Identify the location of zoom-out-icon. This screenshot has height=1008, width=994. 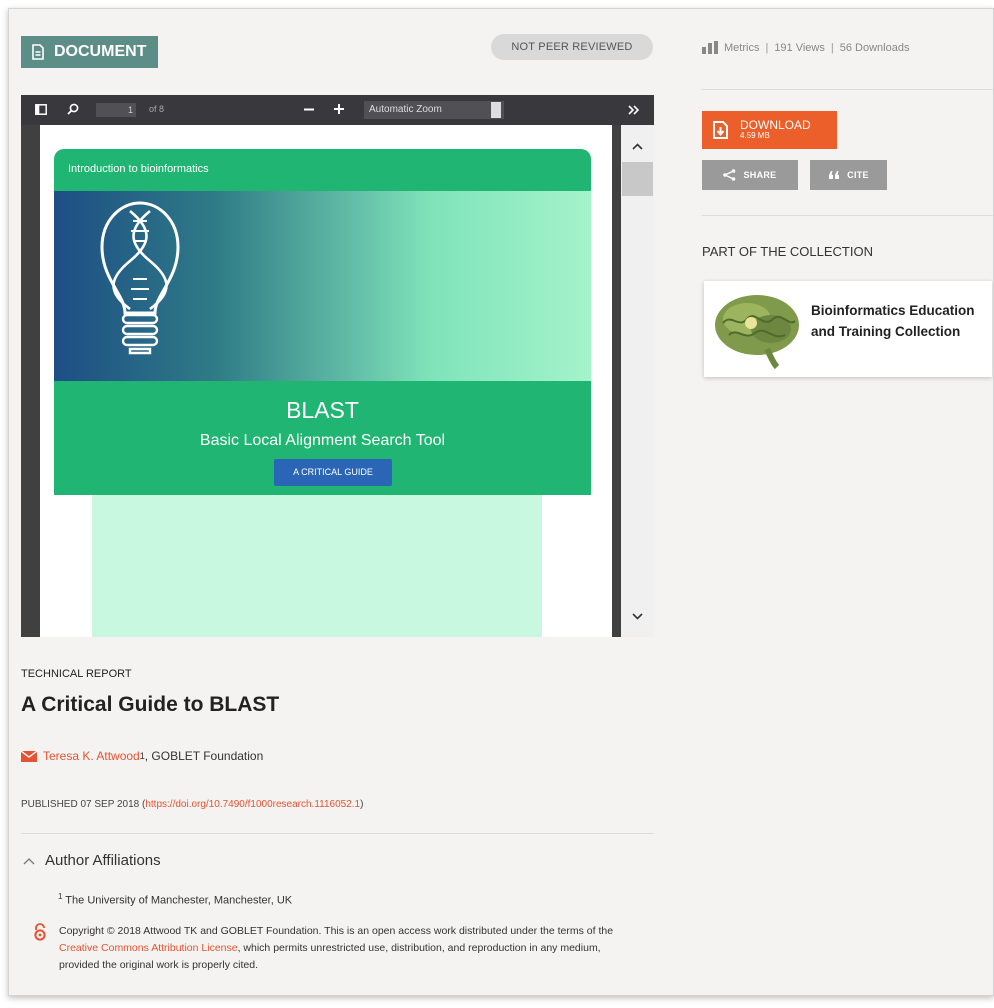
(309, 109).